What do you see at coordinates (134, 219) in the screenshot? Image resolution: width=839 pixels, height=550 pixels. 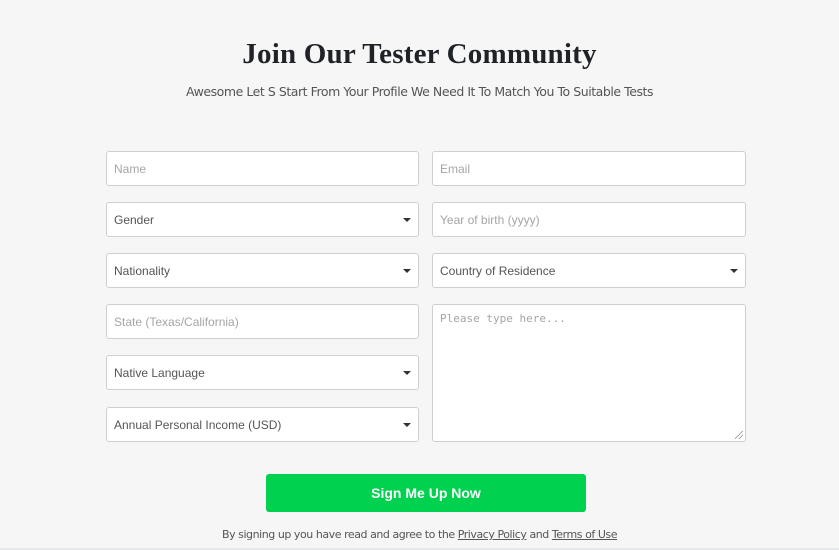 I see `gender-selected-value: Gender` at bounding box center [134, 219].